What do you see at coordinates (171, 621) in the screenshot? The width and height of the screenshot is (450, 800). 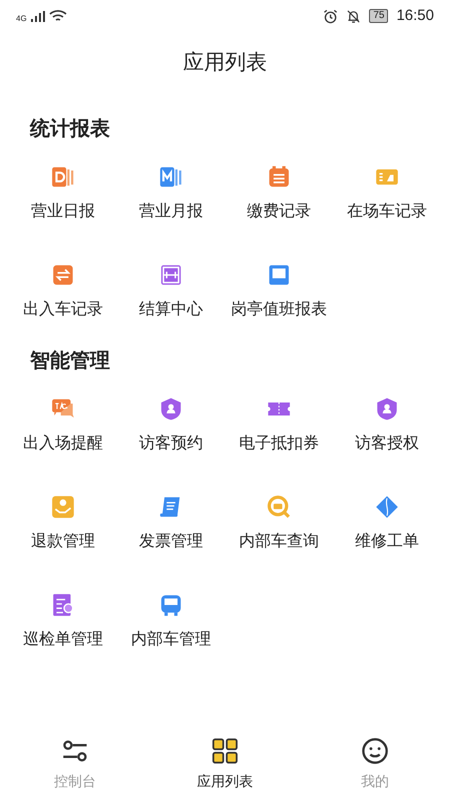 I see `app-item: 内部车管理` at bounding box center [171, 621].